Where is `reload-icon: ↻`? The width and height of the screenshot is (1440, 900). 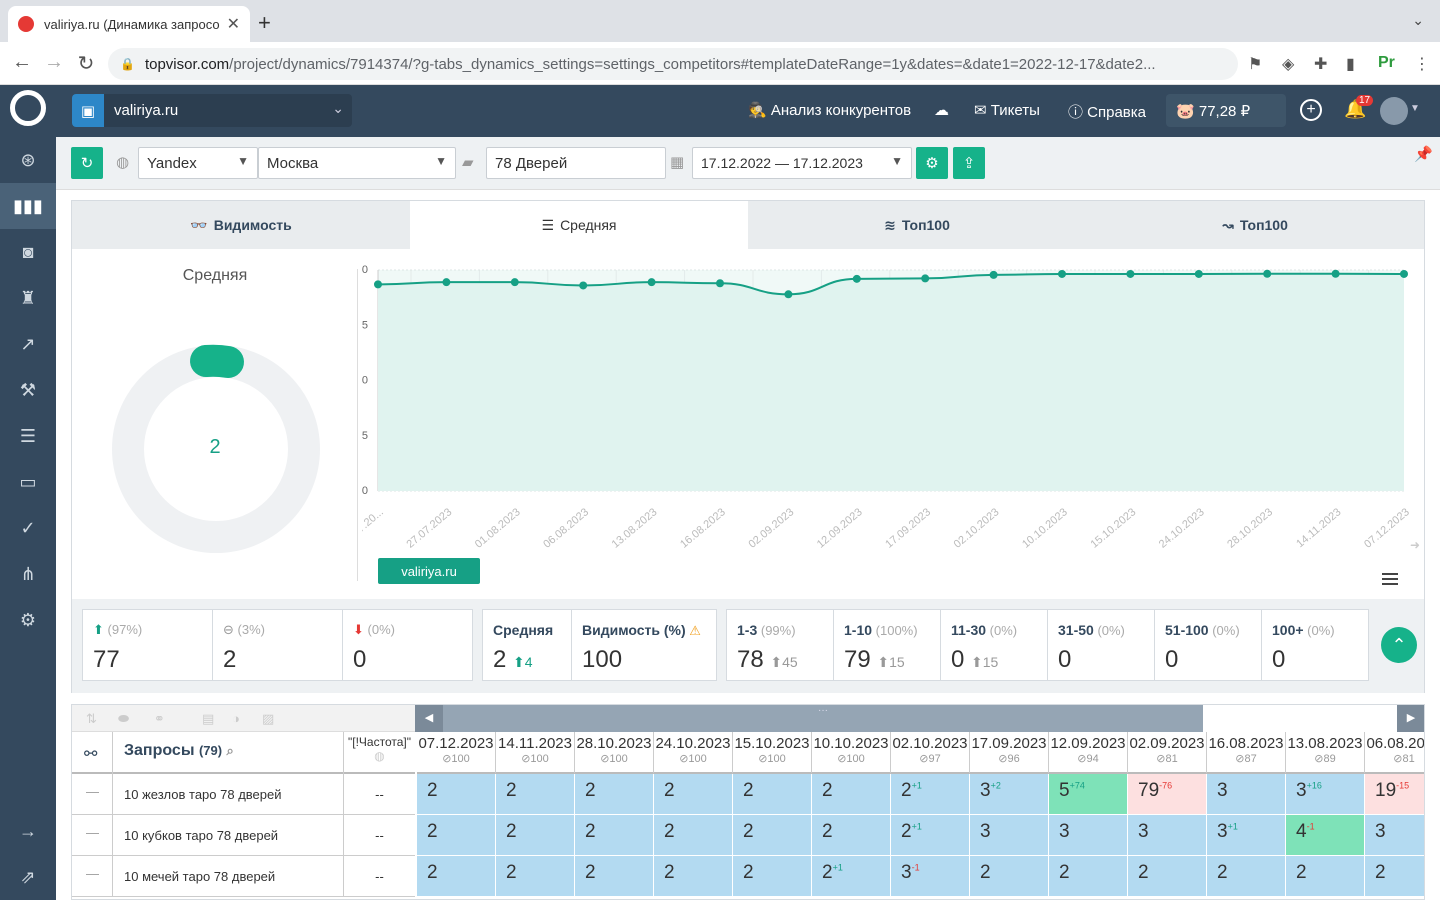
reload-icon: ↻ is located at coordinates (86, 63).